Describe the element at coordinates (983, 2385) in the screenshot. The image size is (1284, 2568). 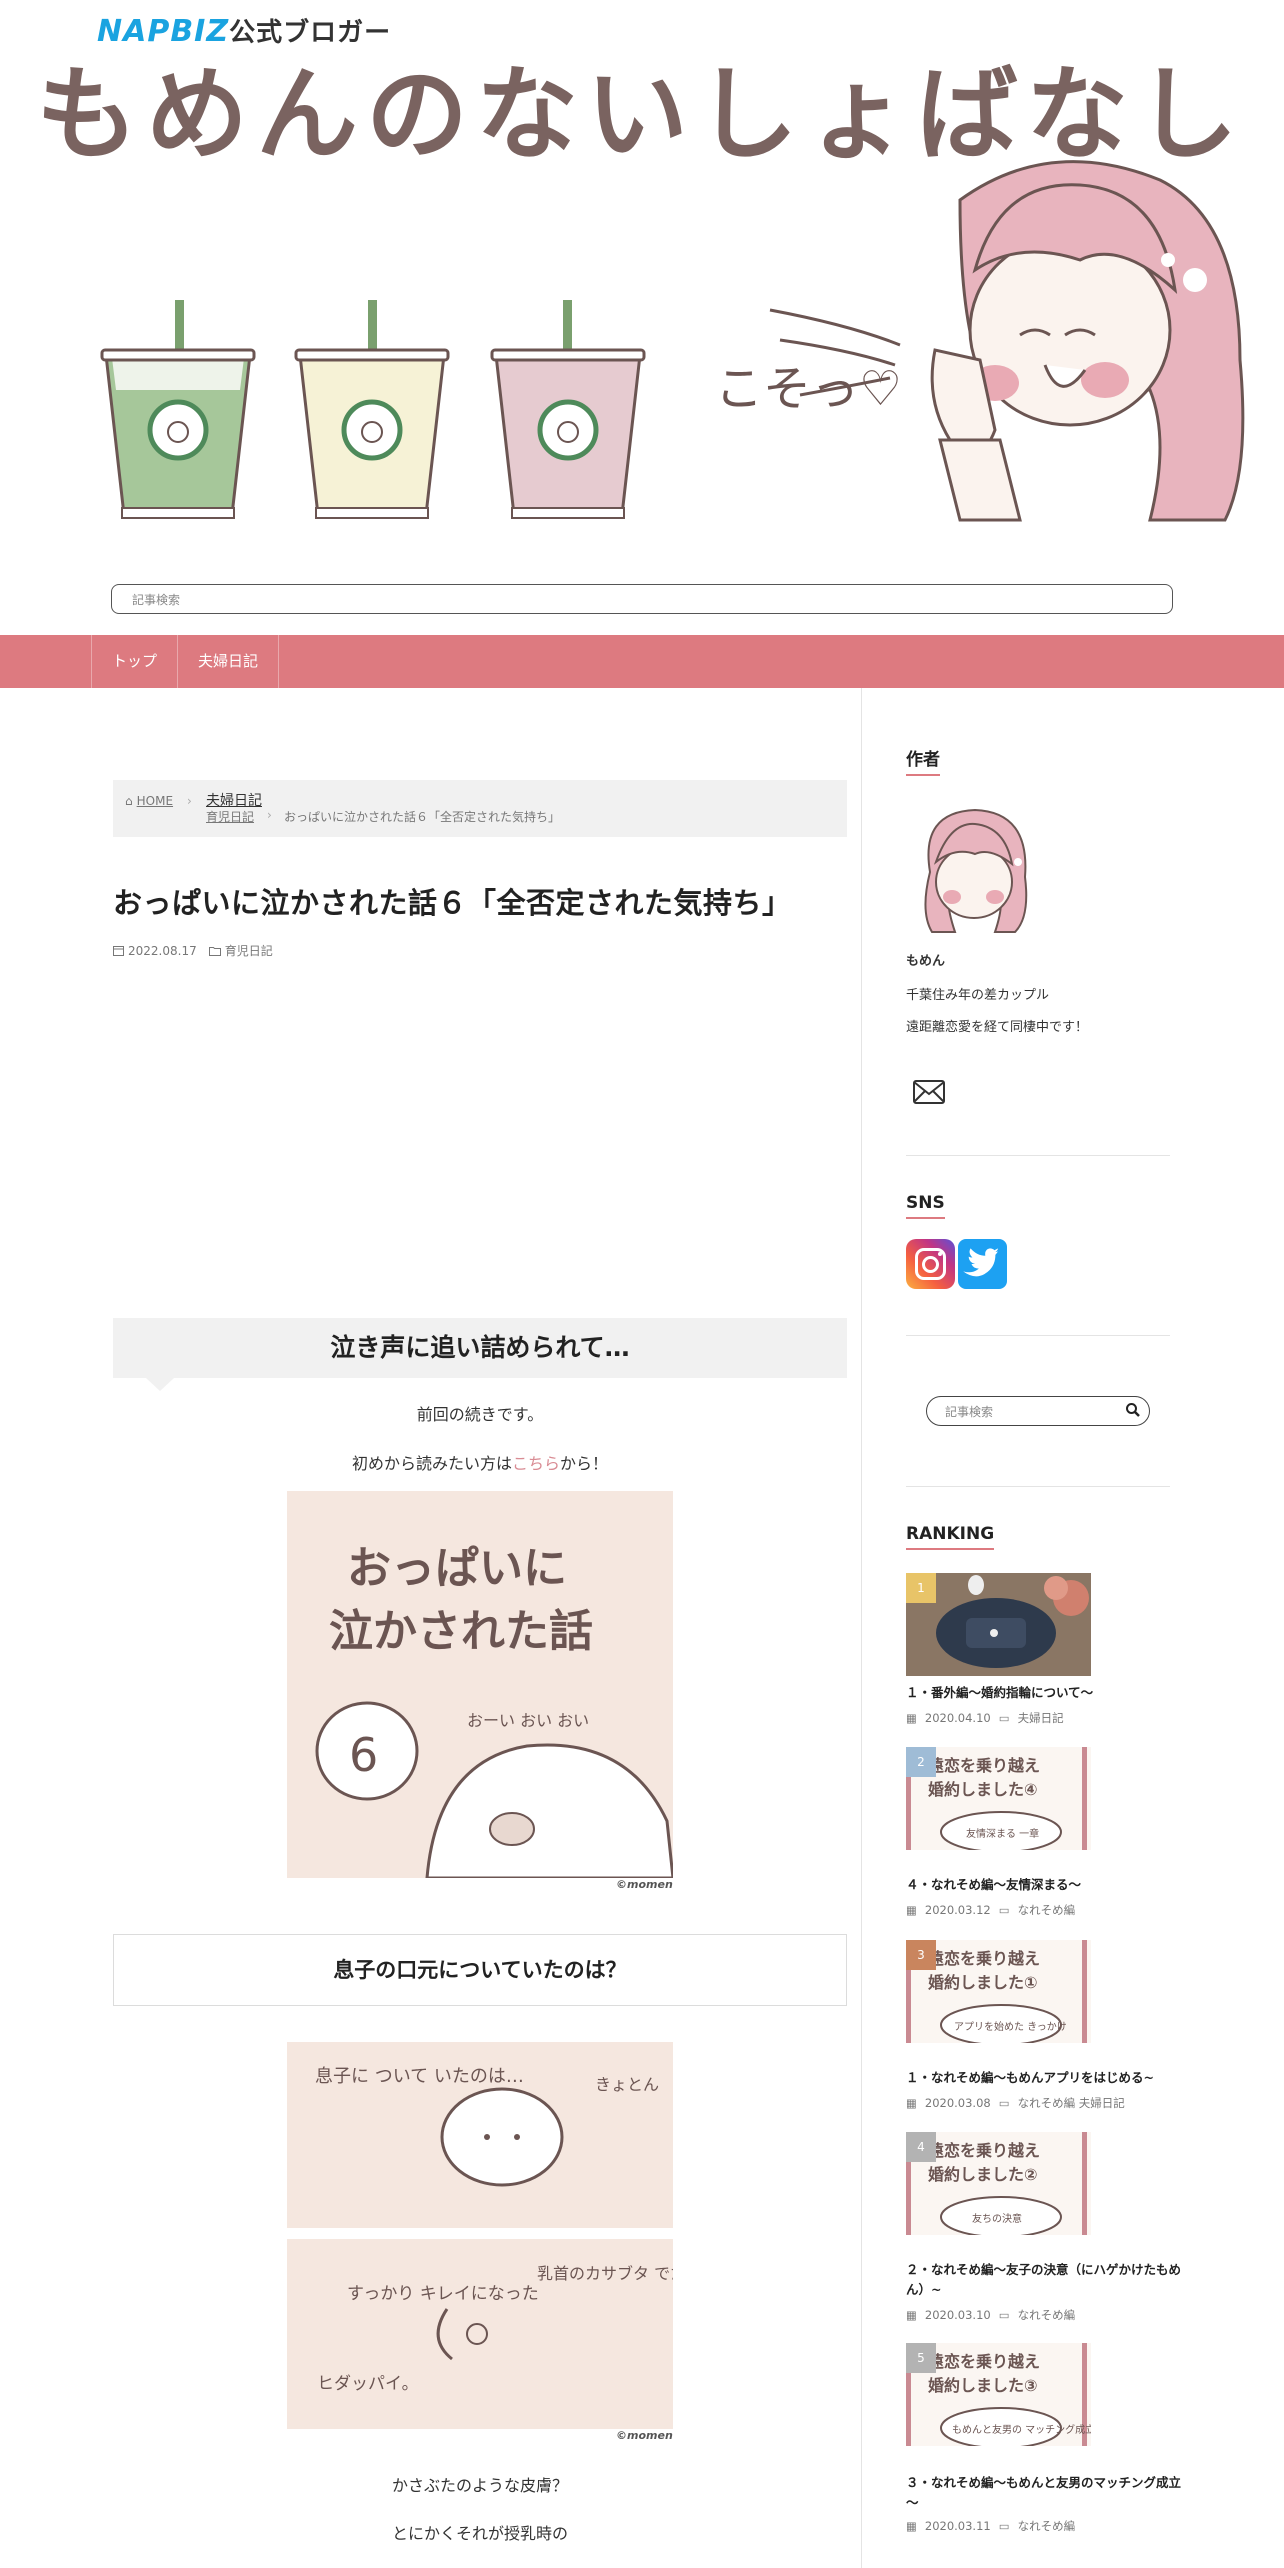
I see `svg-text: 婚約しました③` at that location.